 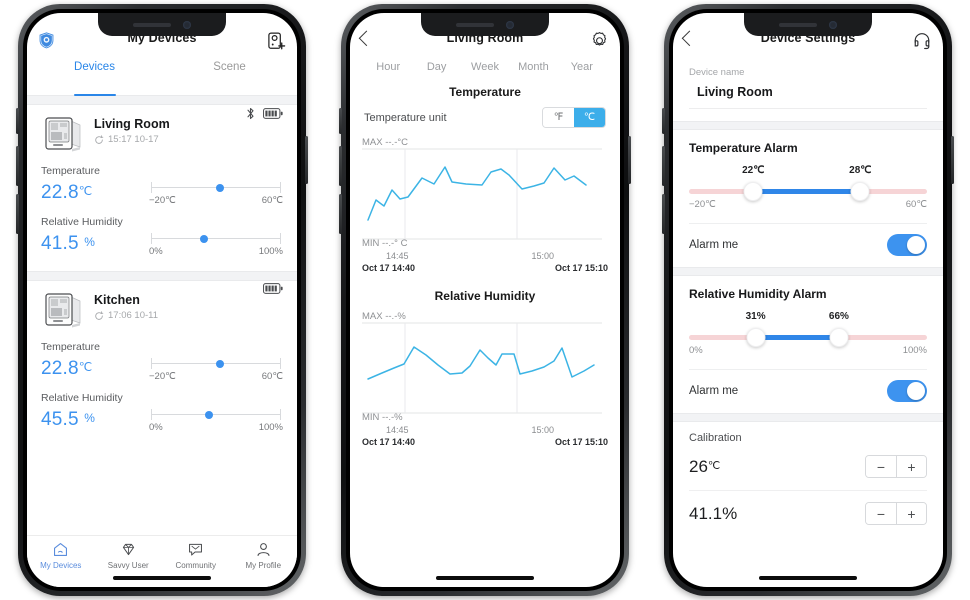 I want to click on gear-icon, so click(x=599, y=39).